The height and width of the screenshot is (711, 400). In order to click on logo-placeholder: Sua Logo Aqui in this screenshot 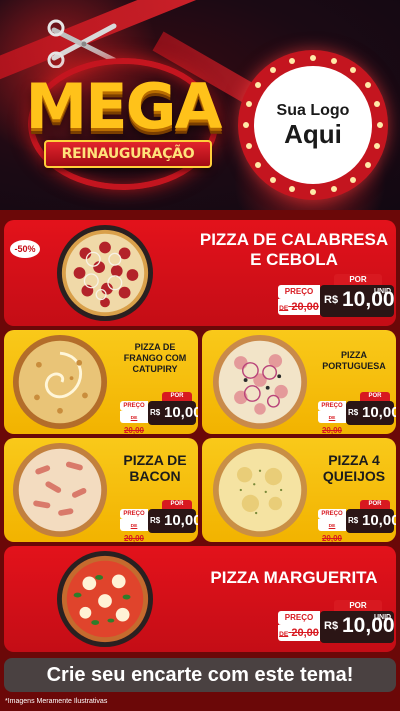, I will do `click(313, 125)`.